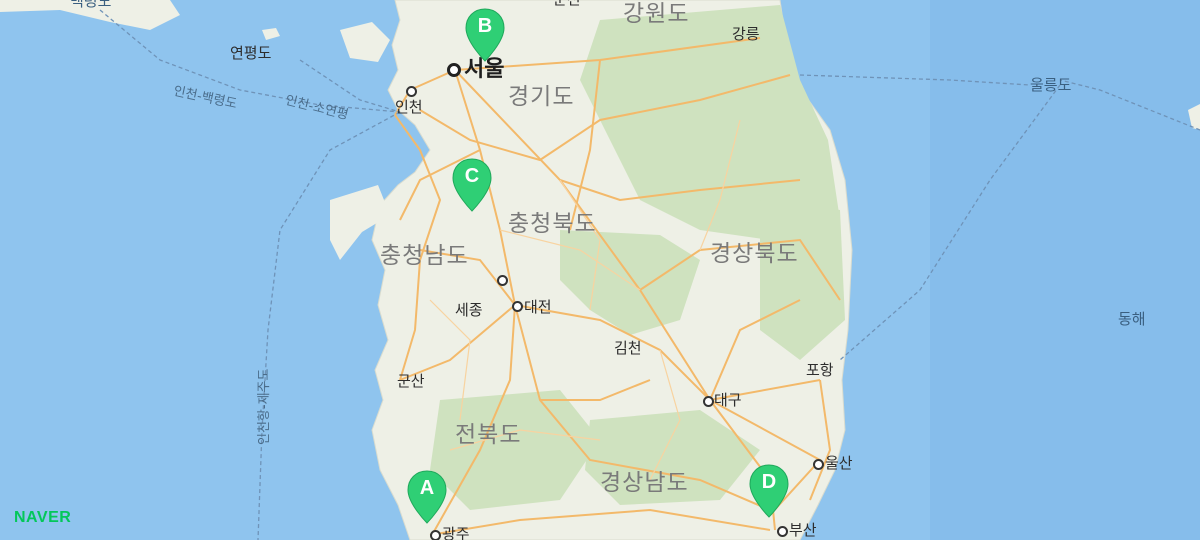  Describe the element at coordinates (820, 370) in the screenshot. I see `city-label-pohang: 포항` at that location.